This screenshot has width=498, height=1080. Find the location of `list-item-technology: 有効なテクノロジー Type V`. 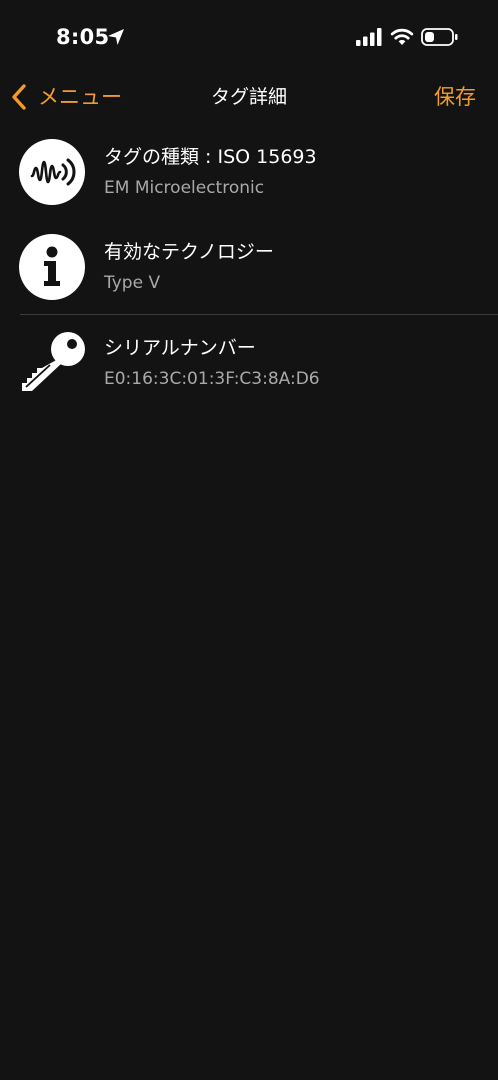

list-item-technology: 有効なテクノロジー Type V is located at coordinates (249, 267).